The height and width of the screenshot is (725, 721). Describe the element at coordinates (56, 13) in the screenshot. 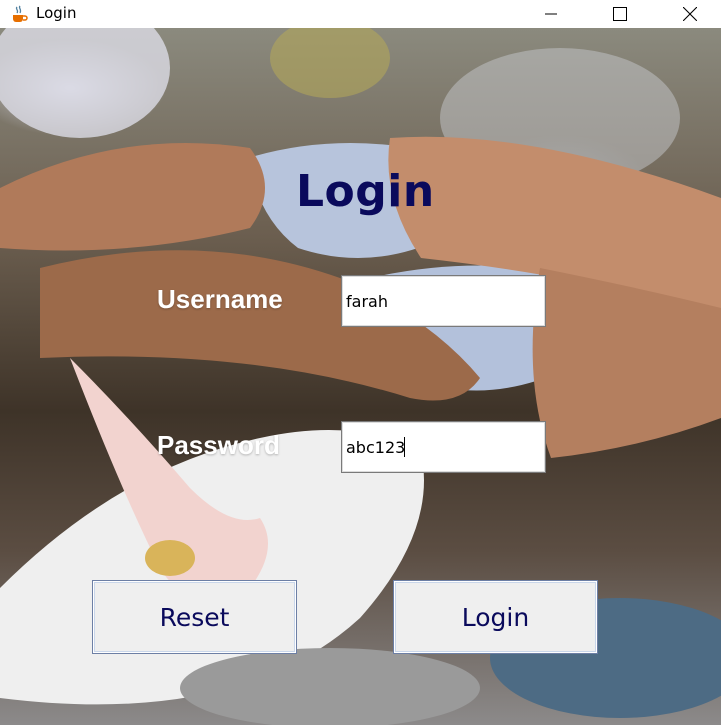

I see `window-title: Login` at that location.